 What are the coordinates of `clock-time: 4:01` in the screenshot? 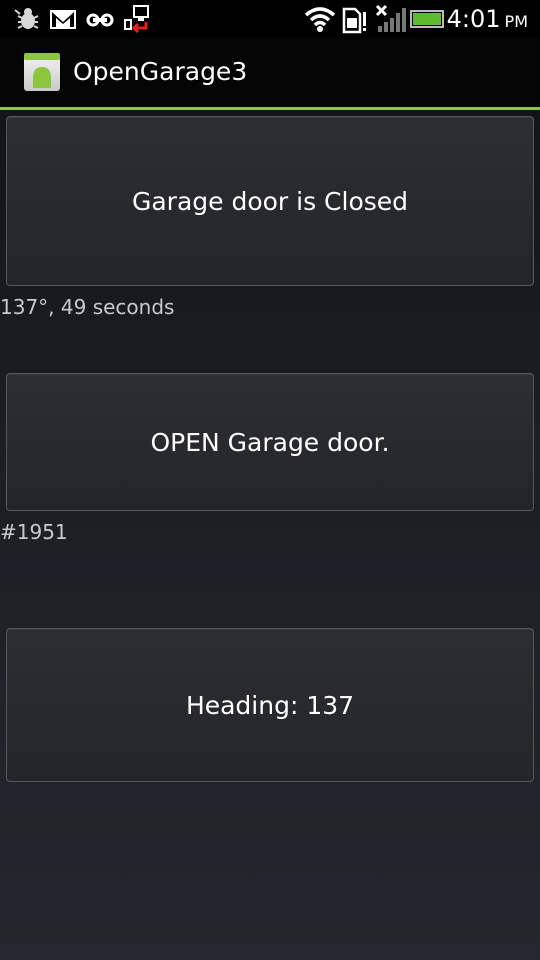 It's located at (473, 19).